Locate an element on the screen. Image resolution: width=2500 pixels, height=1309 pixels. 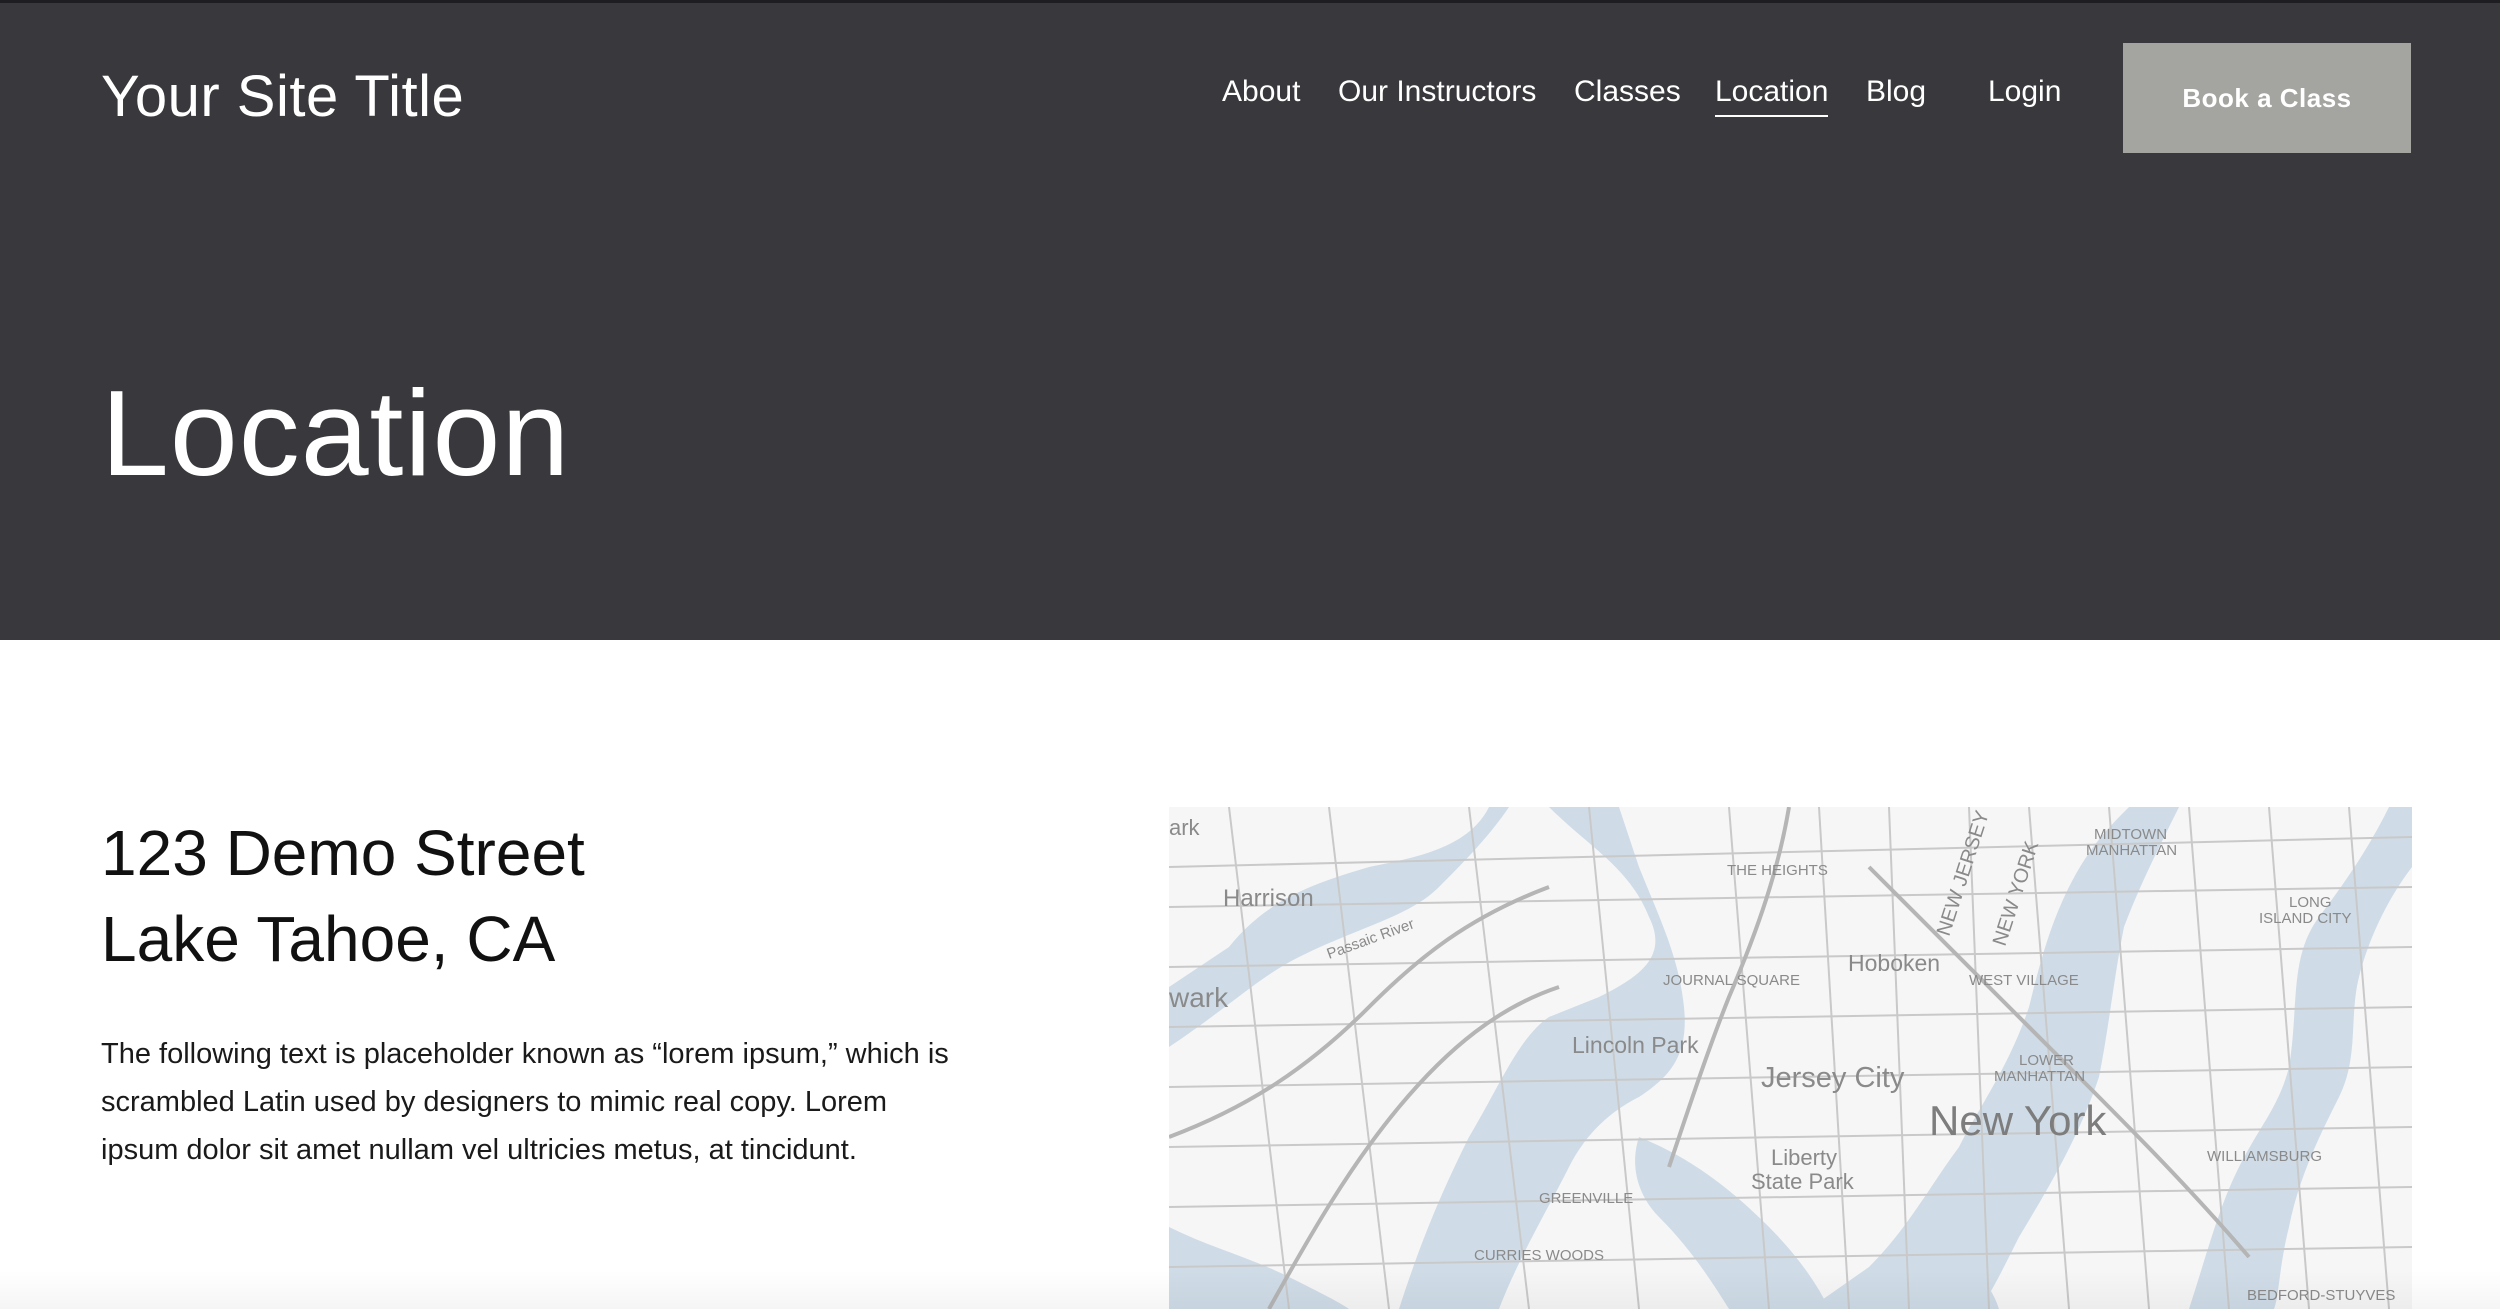
map-label-west-village: WEST VILLAGE is located at coordinates (2024, 980).